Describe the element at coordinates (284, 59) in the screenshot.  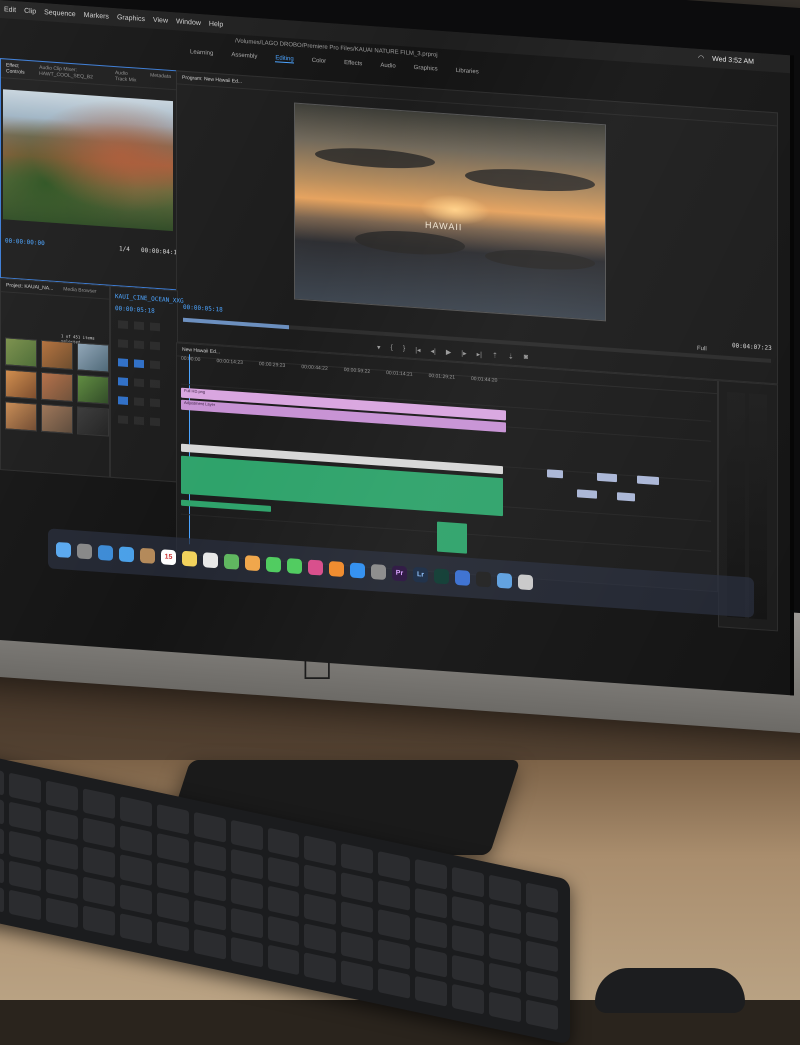
I see `tab-editing: Editing` at that location.